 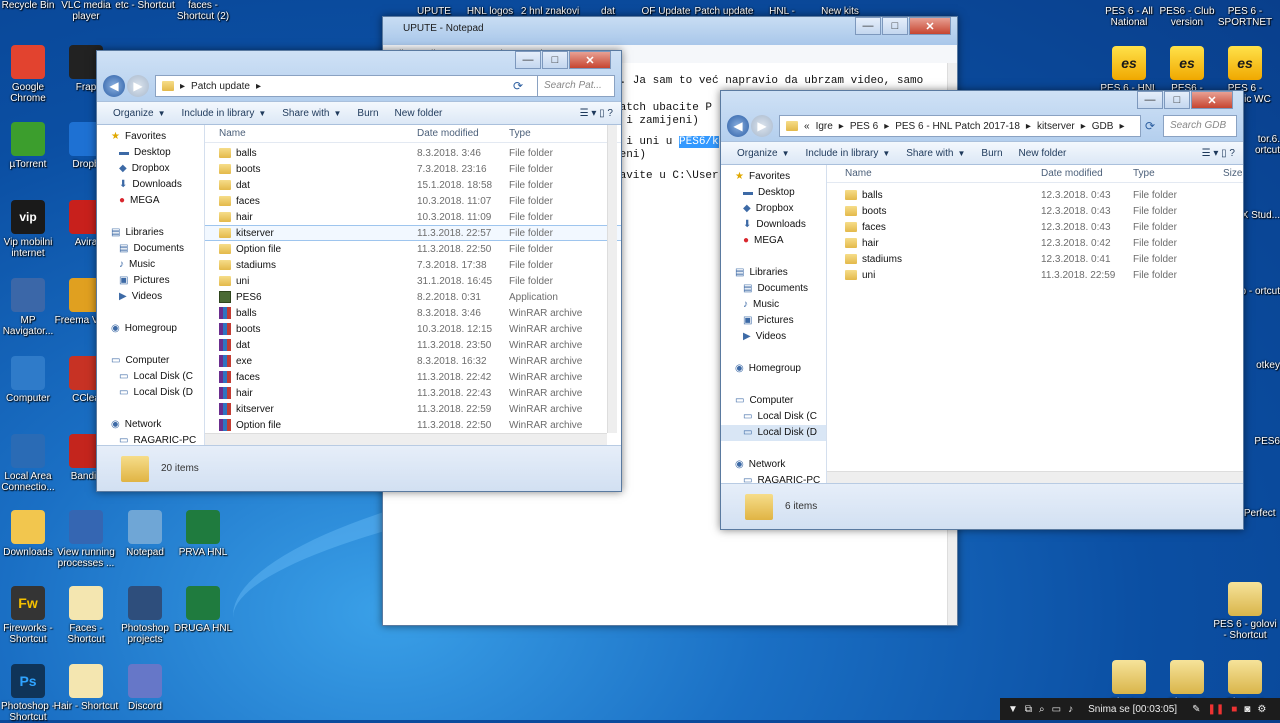 What do you see at coordinates (203, 534) in the screenshot?
I see `desktop-icon: PRVA HNL` at bounding box center [203, 534].